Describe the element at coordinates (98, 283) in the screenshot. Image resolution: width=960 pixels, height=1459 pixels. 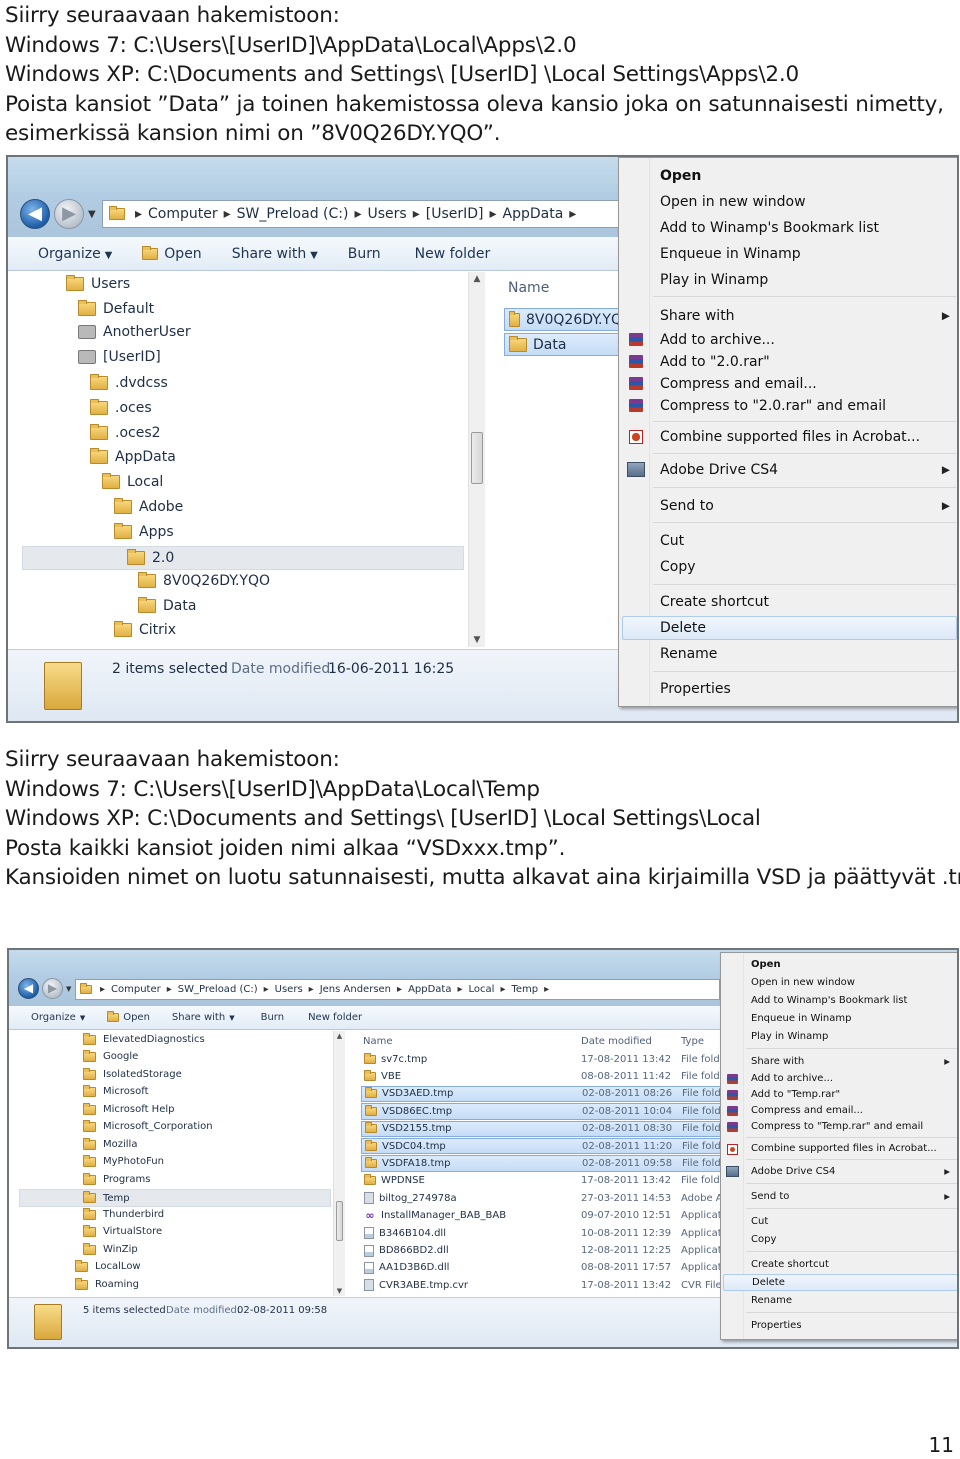
I see `tree-item-users: Users` at that location.